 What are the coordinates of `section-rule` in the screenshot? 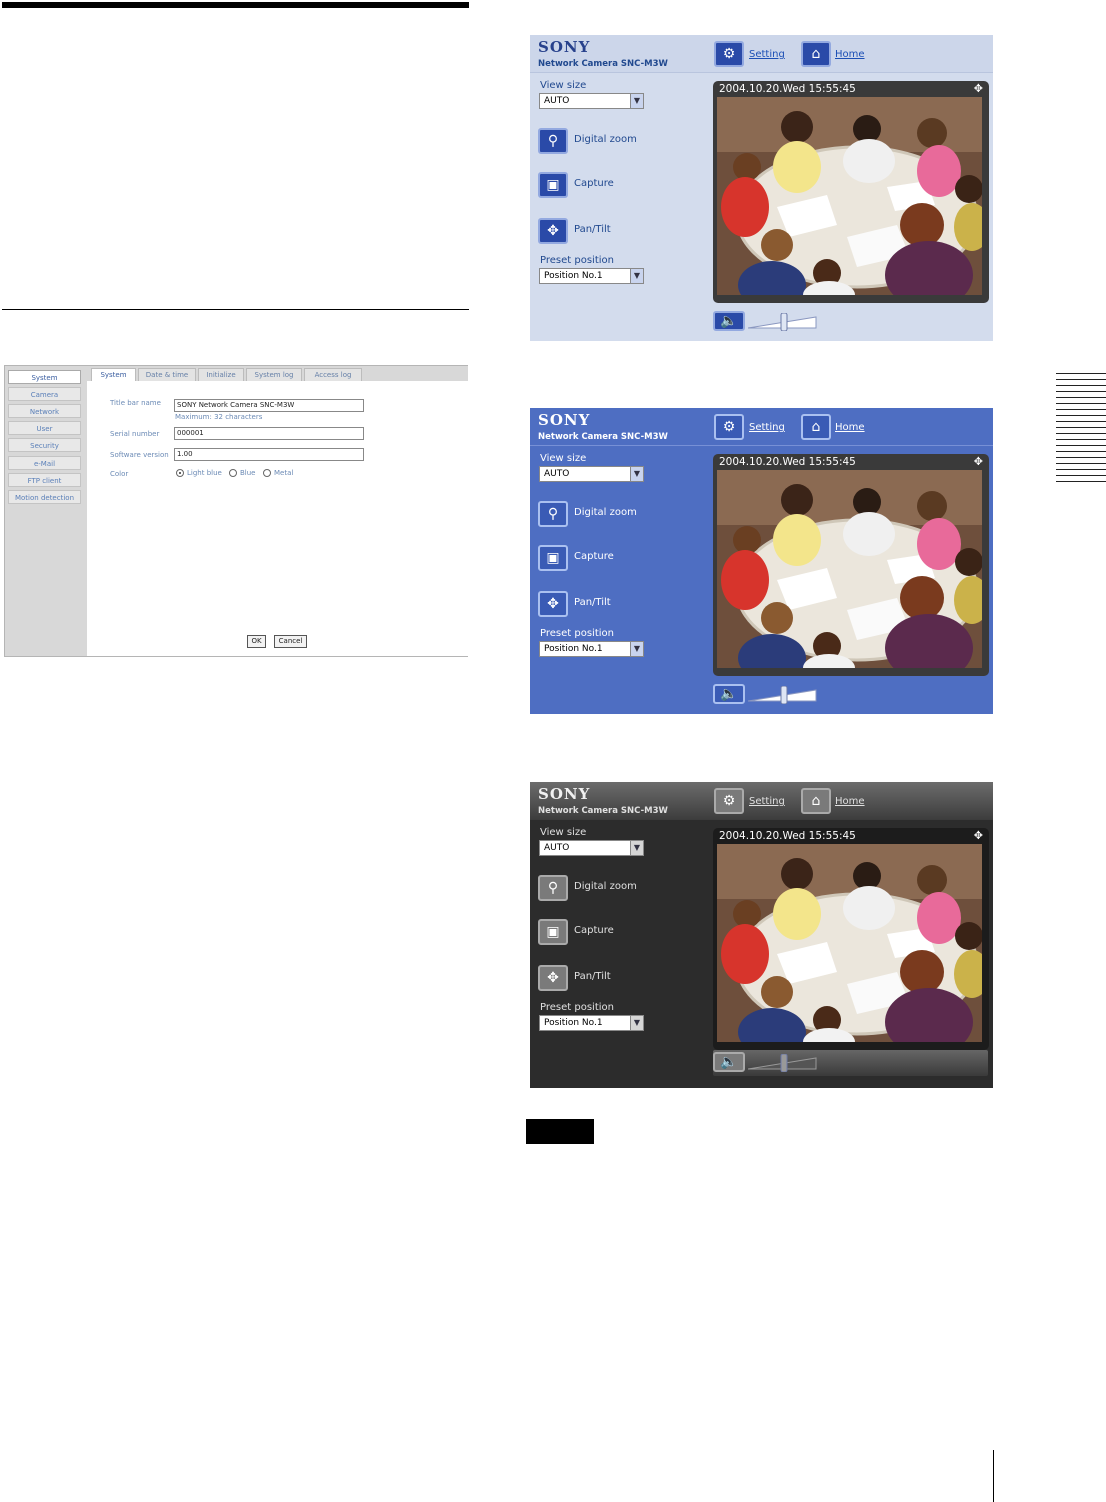 It's located at (235, 309).